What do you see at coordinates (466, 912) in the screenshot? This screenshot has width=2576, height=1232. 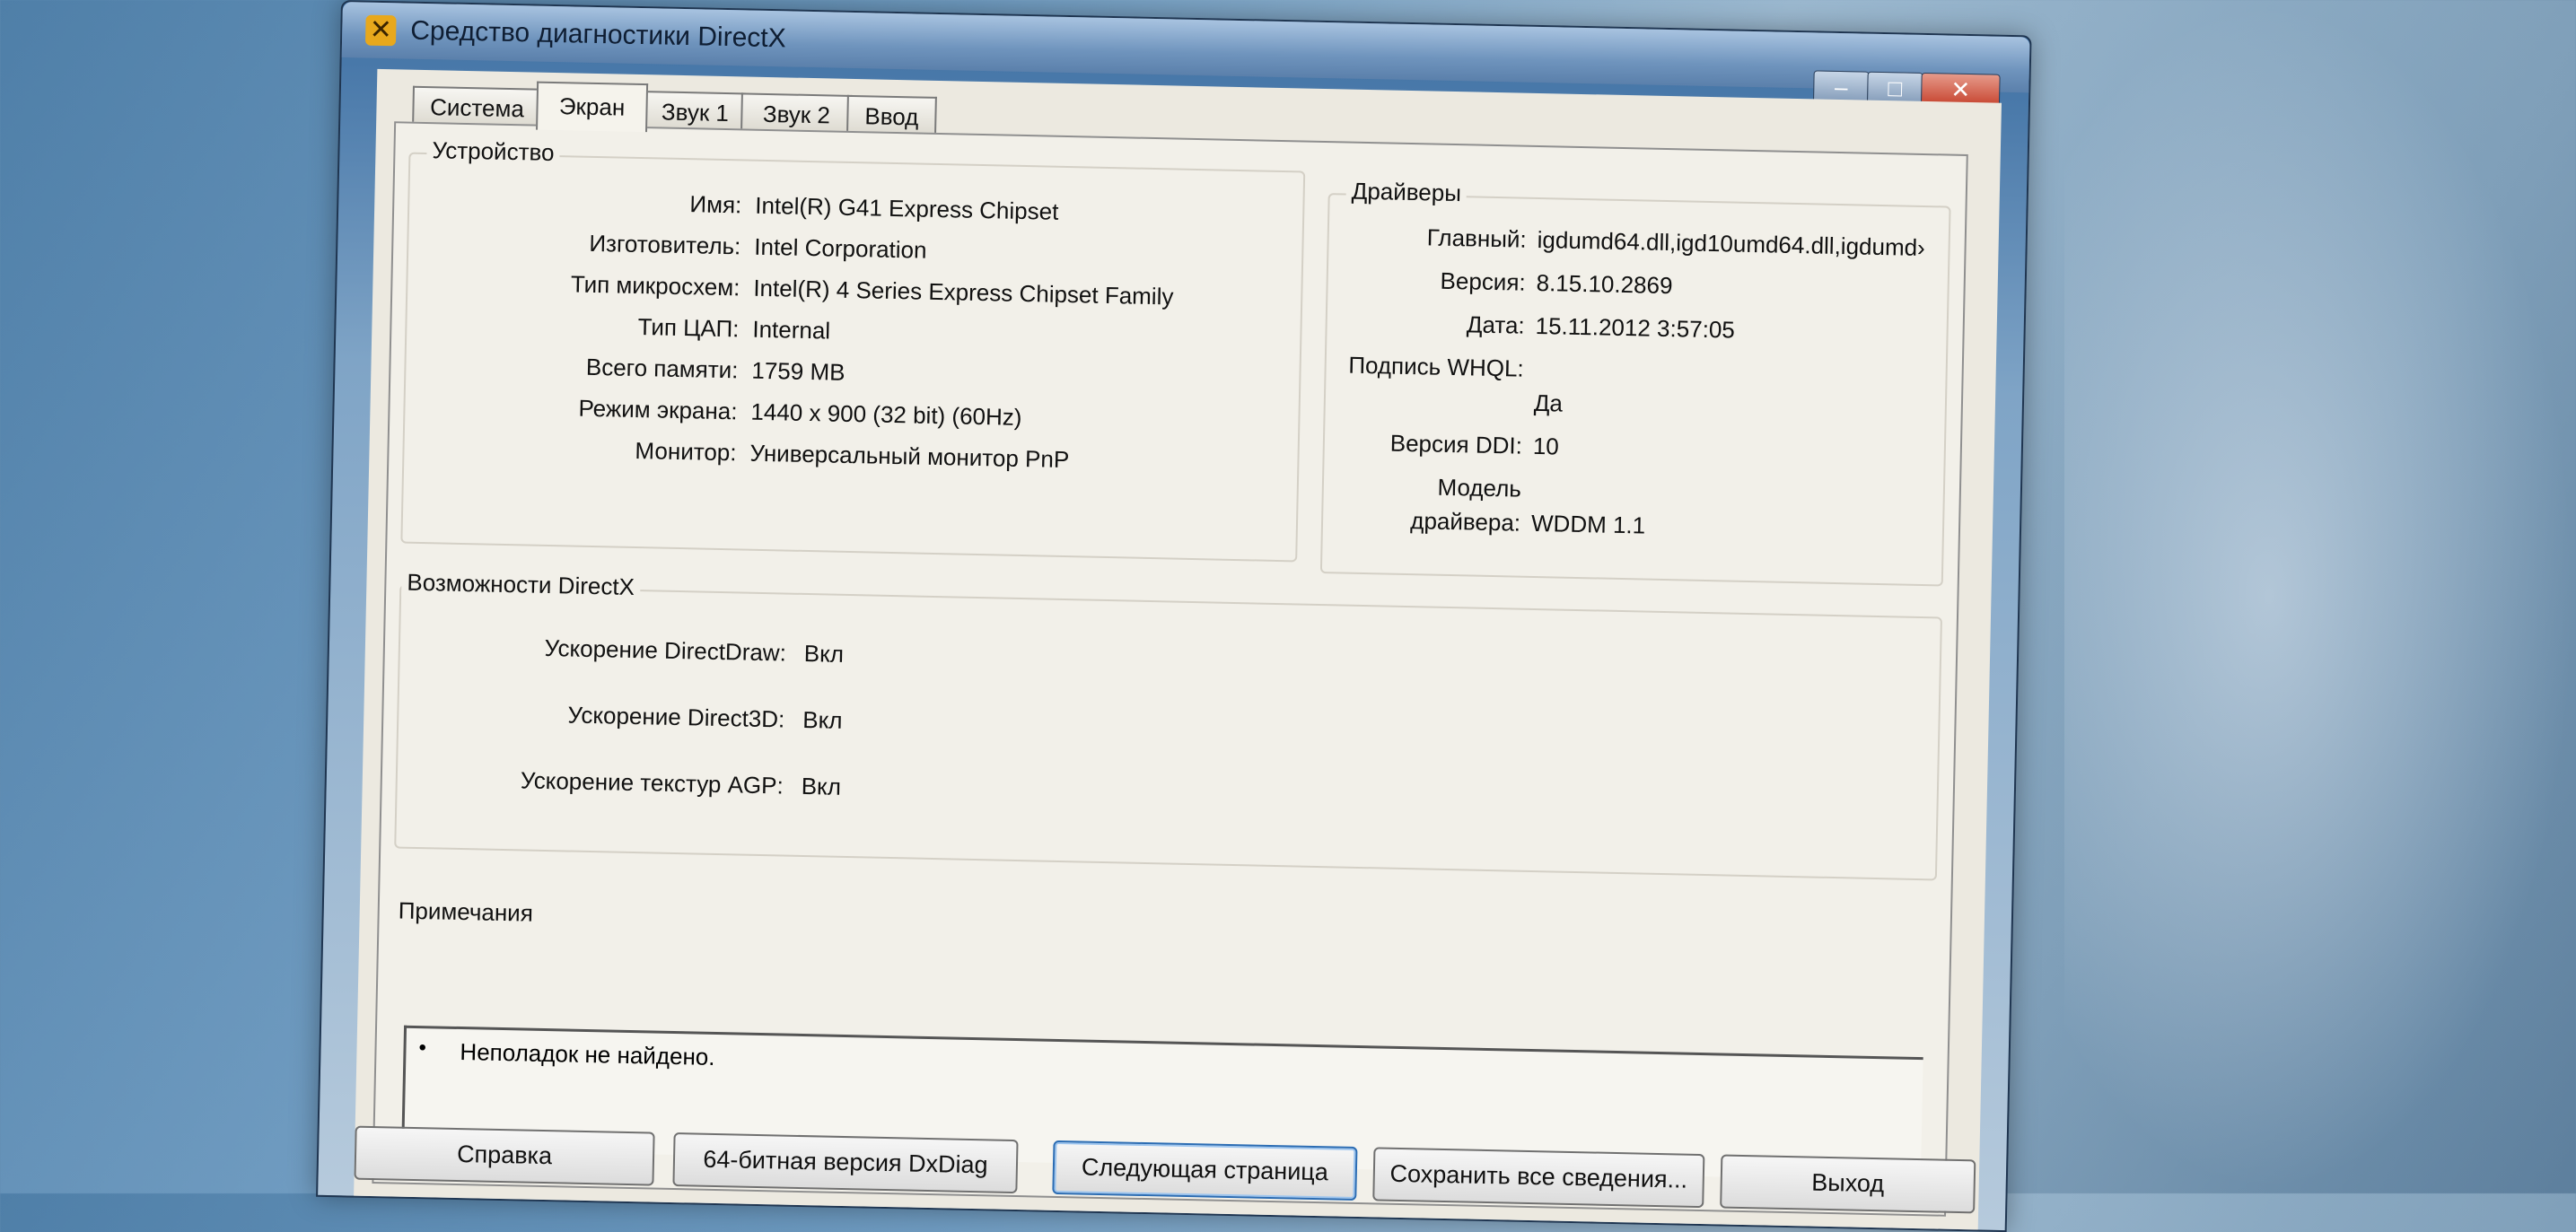 I see `notes-title: Примечания` at bounding box center [466, 912].